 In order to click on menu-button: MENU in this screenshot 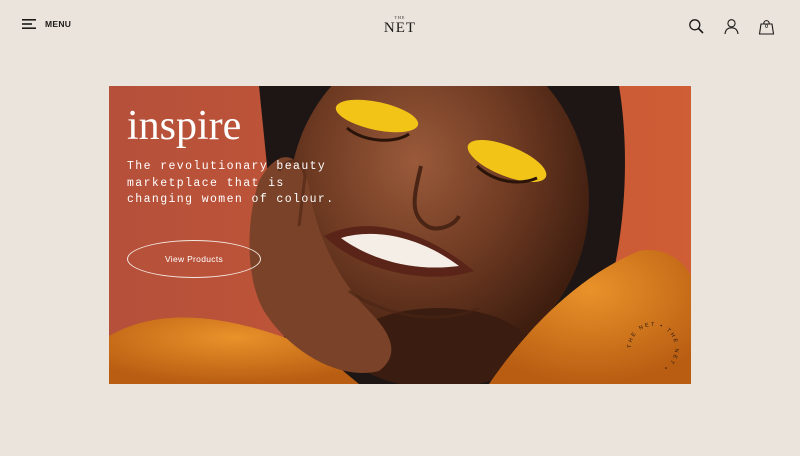, I will do `click(46, 24)`.